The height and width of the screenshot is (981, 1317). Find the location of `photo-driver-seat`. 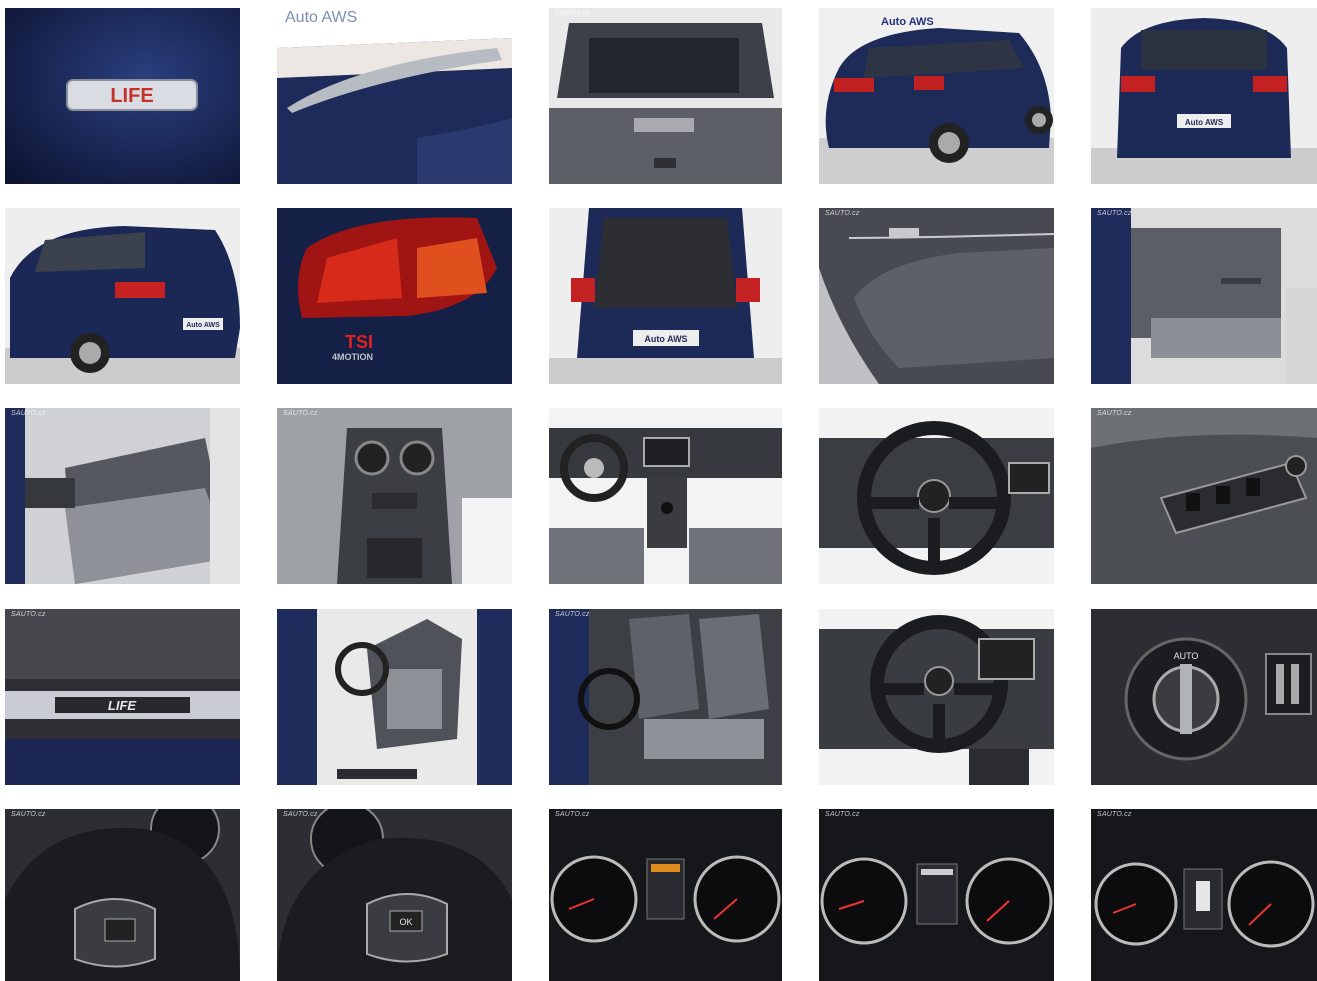

photo-driver-seat is located at coordinates (394, 697).